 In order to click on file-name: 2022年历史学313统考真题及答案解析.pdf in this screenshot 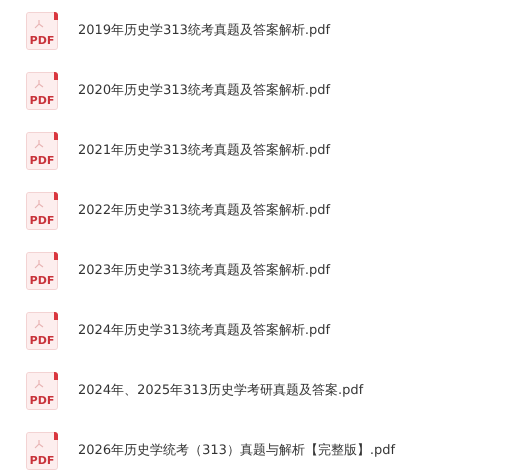, I will do `click(204, 211)`.